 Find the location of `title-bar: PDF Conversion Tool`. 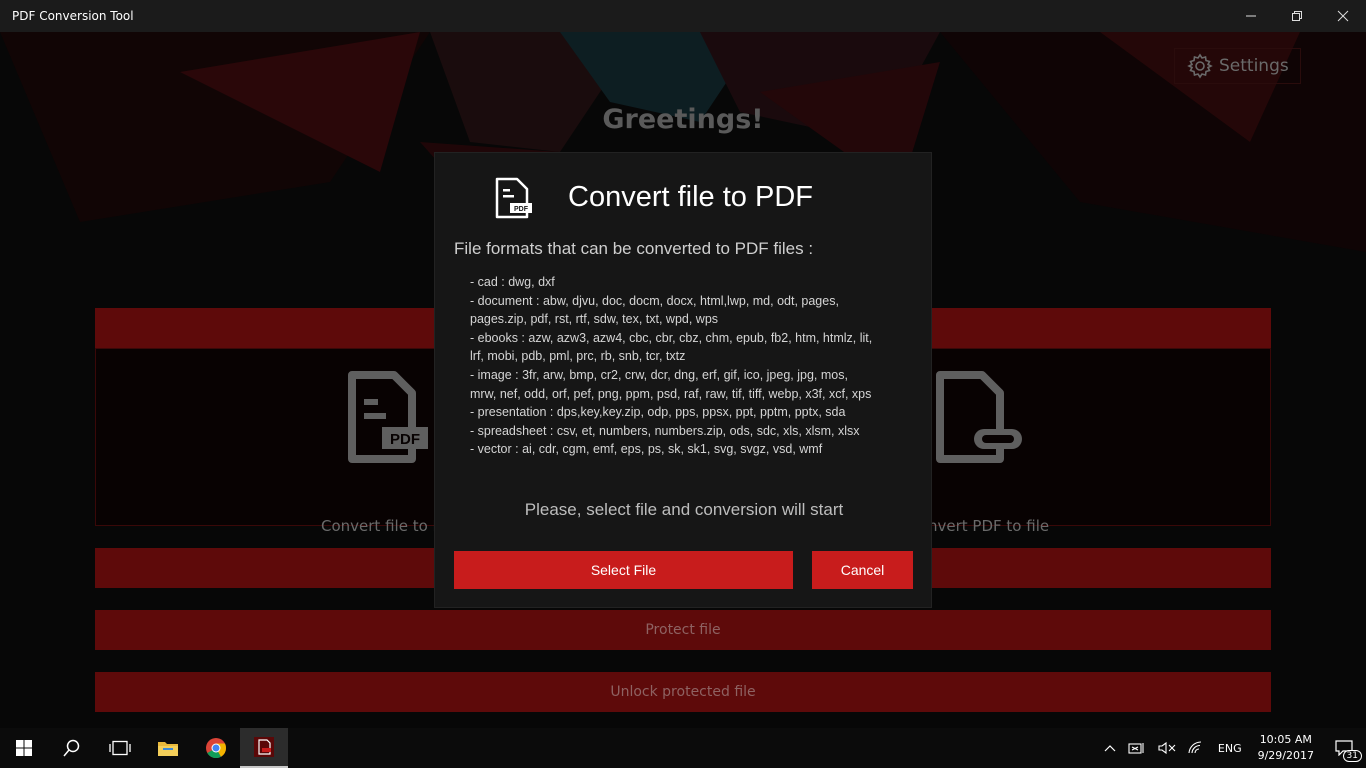

title-bar: PDF Conversion Tool is located at coordinates (683, 16).